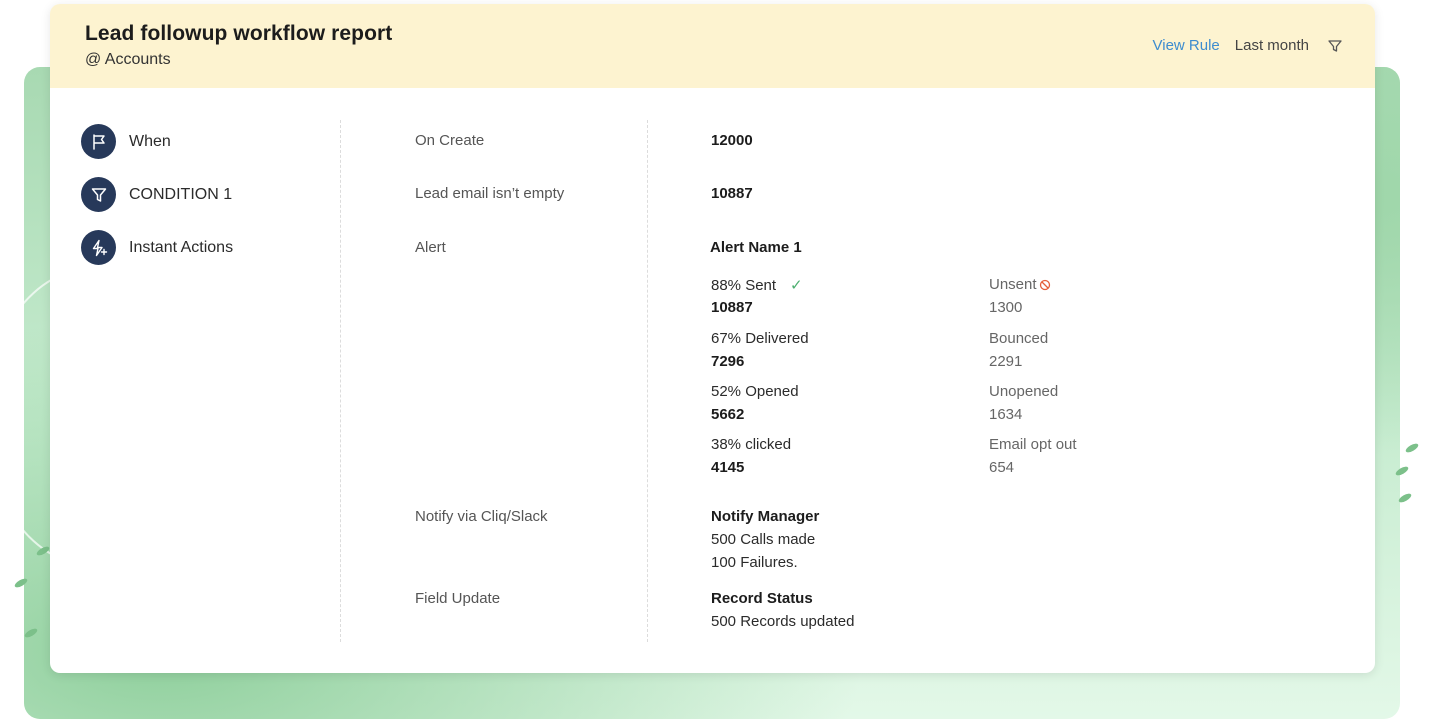  I want to click on unopened-value: 1634, so click(1006, 414).